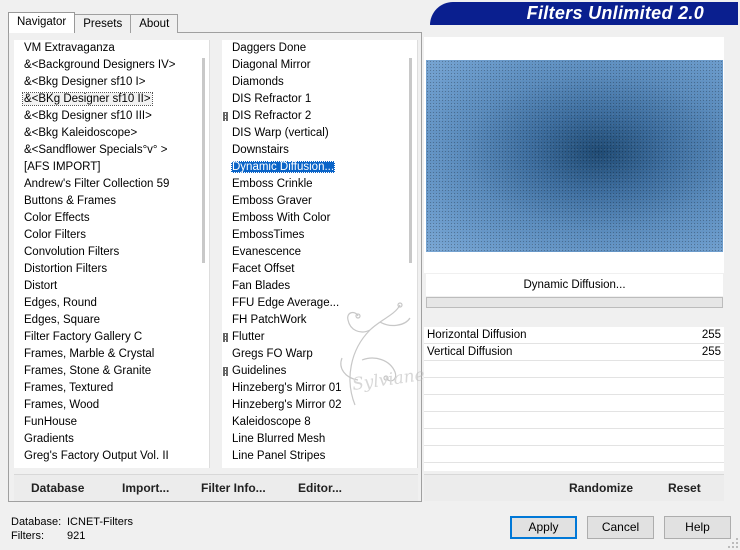  Describe the element at coordinates (111, 235) in the screenshot. I see `category-item: Color Filters` at that location.